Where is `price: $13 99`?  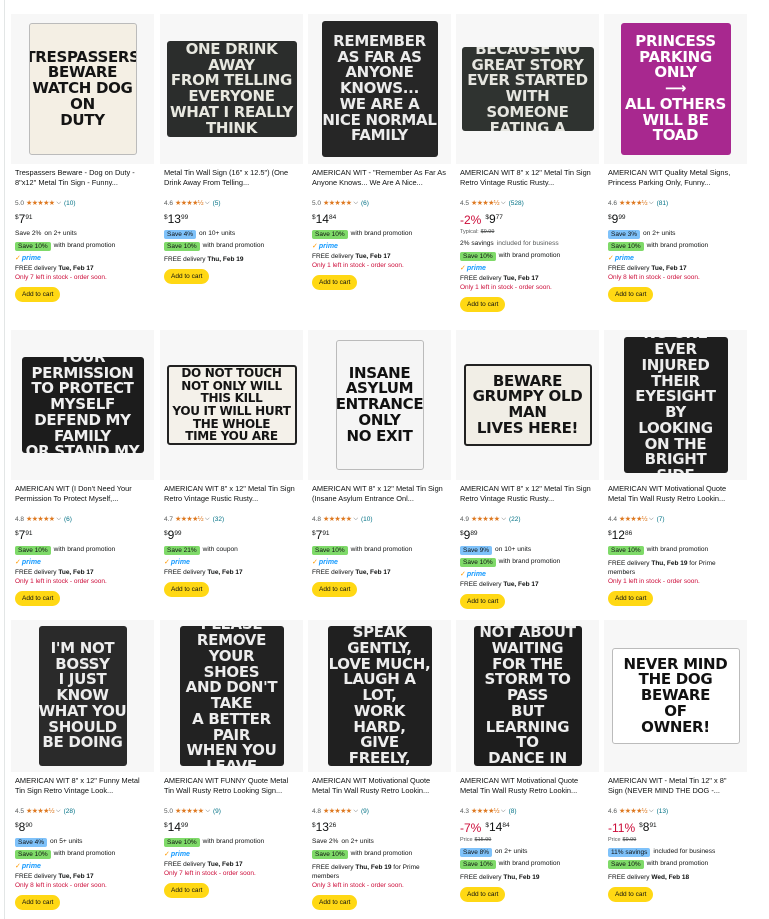
price: $13 99 is located at coordinates (231, 220).